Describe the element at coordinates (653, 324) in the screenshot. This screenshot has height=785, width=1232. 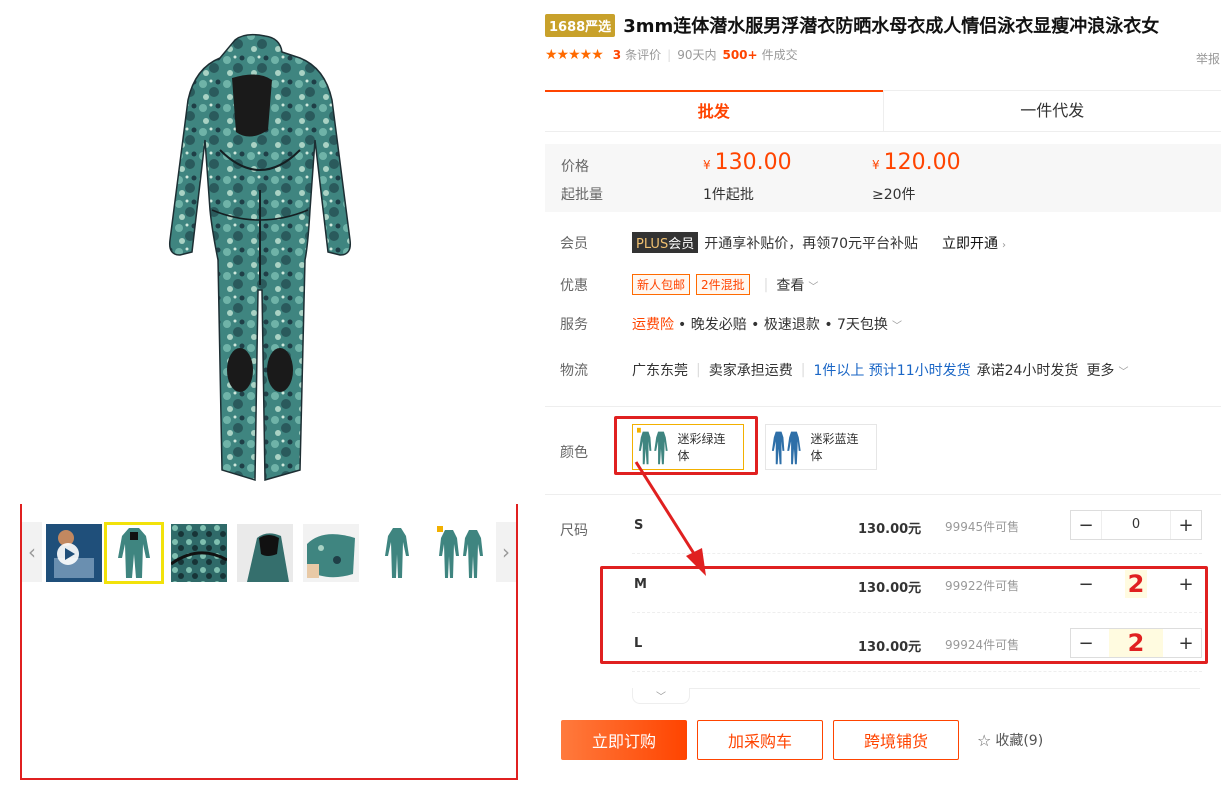
I see `freight-insurance: 运费险` at that location.